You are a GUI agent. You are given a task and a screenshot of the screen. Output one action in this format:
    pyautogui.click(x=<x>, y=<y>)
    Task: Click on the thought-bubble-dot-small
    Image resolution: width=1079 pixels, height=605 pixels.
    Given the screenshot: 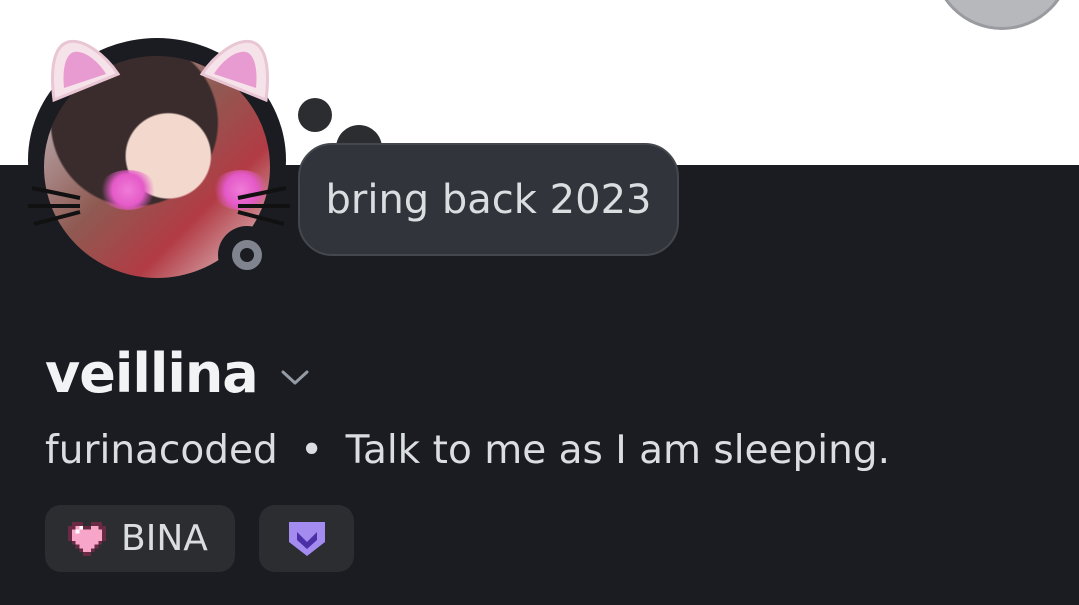 What is the action you would take?
    pyautogui.click(x=315, y=115)
    